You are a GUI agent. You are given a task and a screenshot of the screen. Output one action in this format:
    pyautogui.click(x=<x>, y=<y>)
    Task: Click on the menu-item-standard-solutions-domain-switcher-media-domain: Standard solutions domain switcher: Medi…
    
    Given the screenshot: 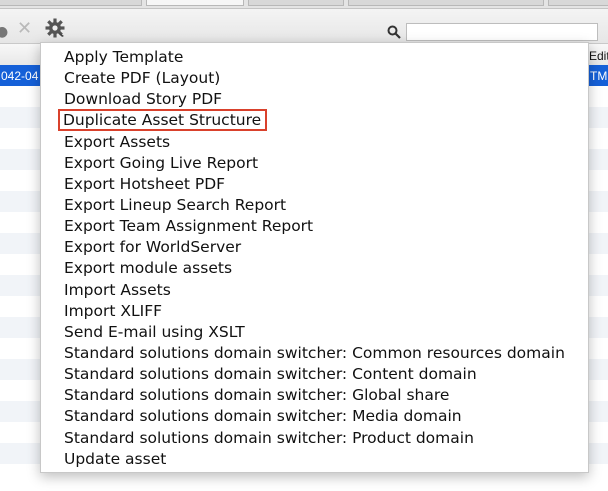 What is the action you would take?
    pyautogui.click(x=314, y=416)
    